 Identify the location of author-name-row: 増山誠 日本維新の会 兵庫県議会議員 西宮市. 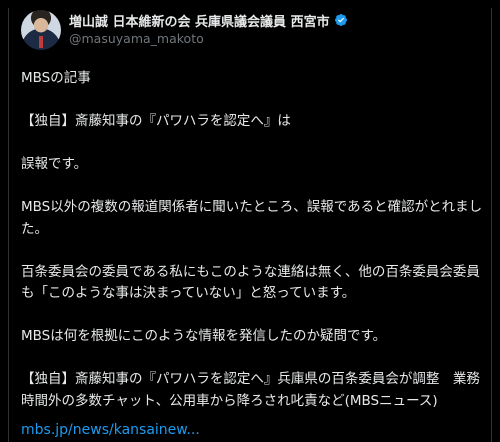
(208, 20).